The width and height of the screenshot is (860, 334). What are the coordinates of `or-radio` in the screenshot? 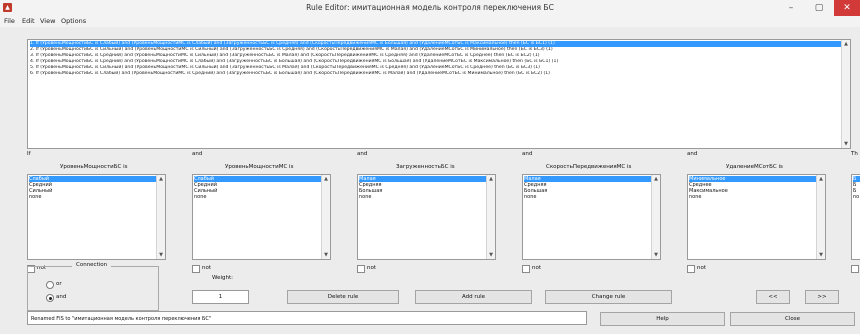 It's located at (50, 285).